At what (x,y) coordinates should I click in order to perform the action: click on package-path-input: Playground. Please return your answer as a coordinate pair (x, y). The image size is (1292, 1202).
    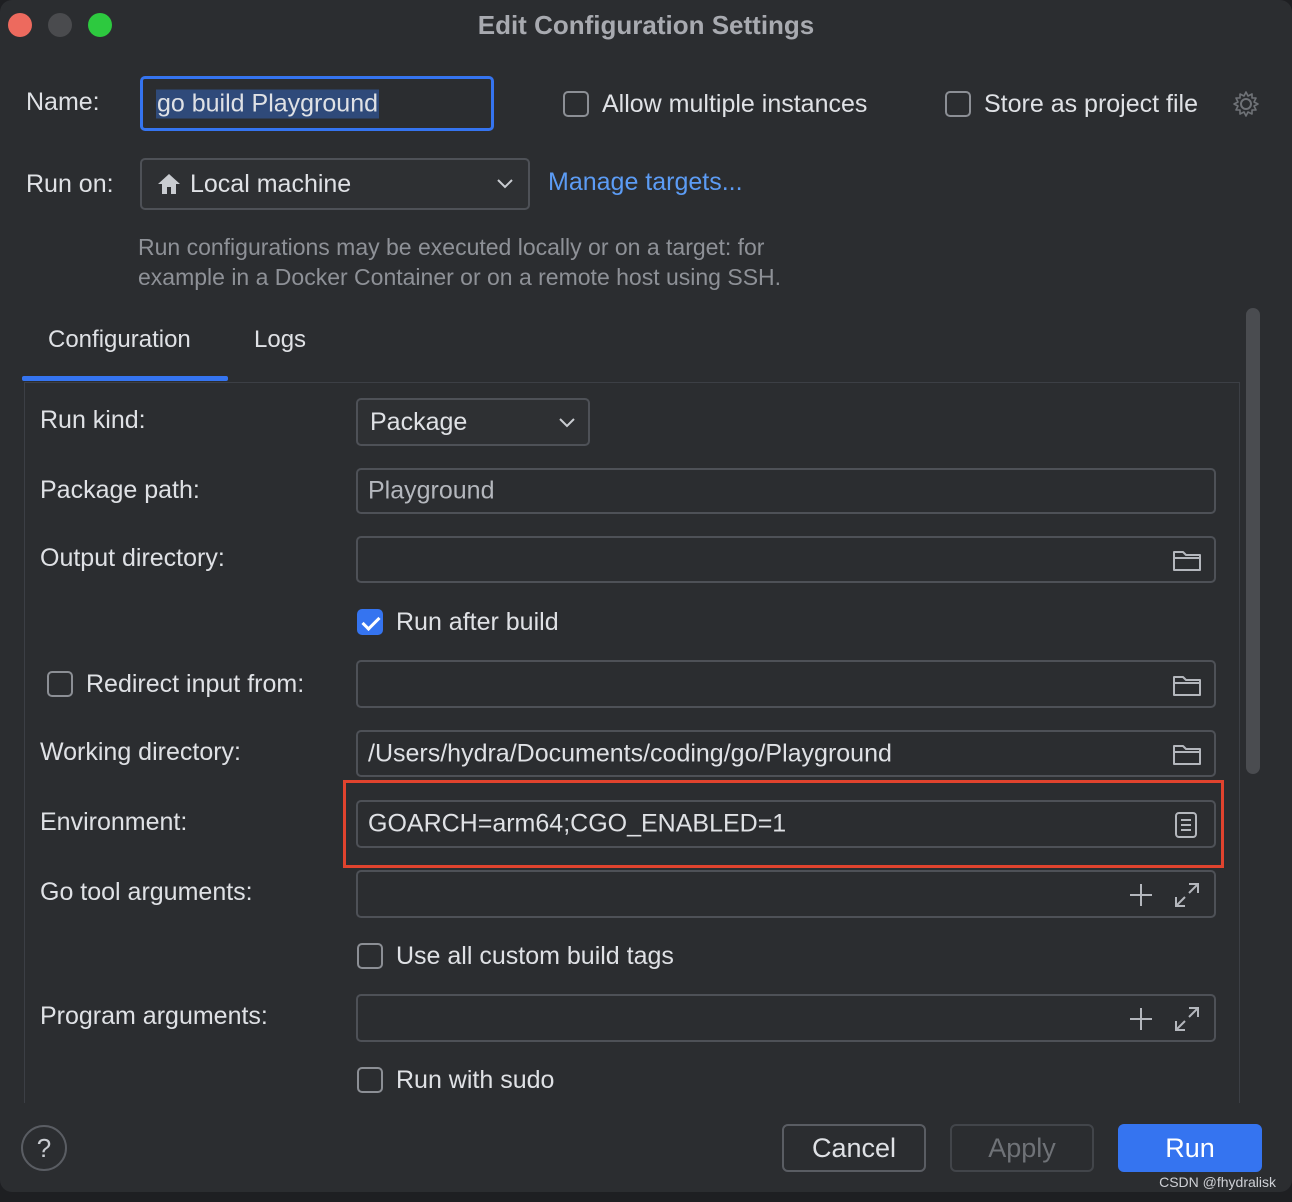
    Looking at the image, I should click on (786, 491).